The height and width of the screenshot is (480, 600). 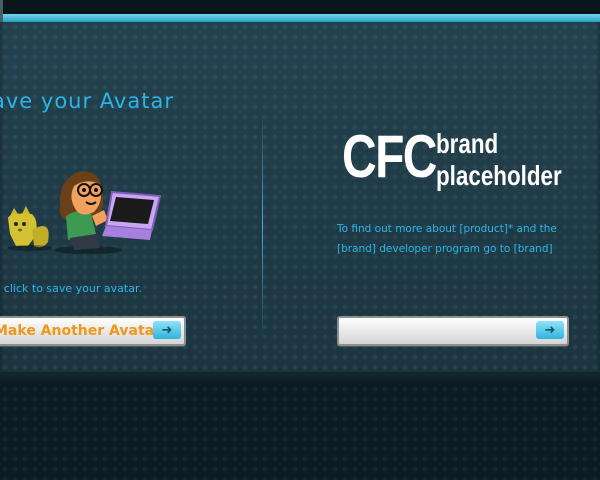 I want to click on brand-link-button: ➜, so click(x=453, y=331).